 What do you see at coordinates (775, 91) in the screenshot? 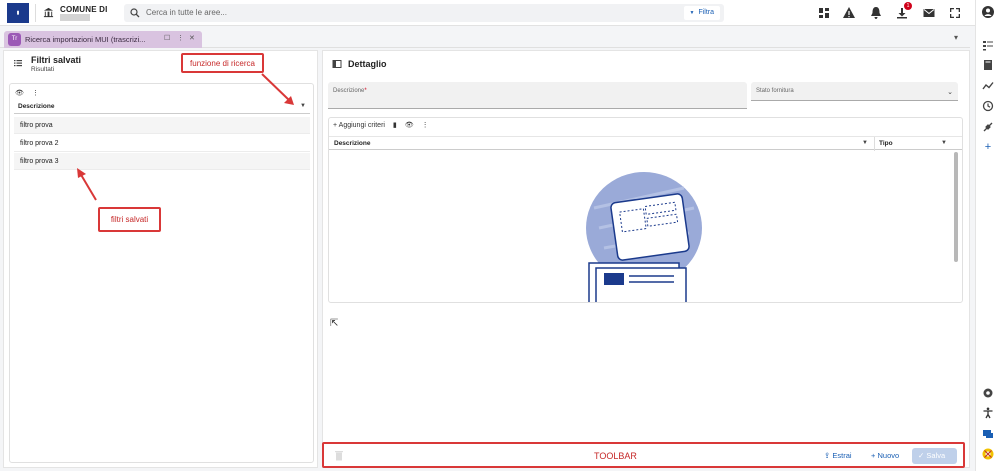
I see `stato-fornitura-label: Stato fornitura` at bounding box center [775, 91].